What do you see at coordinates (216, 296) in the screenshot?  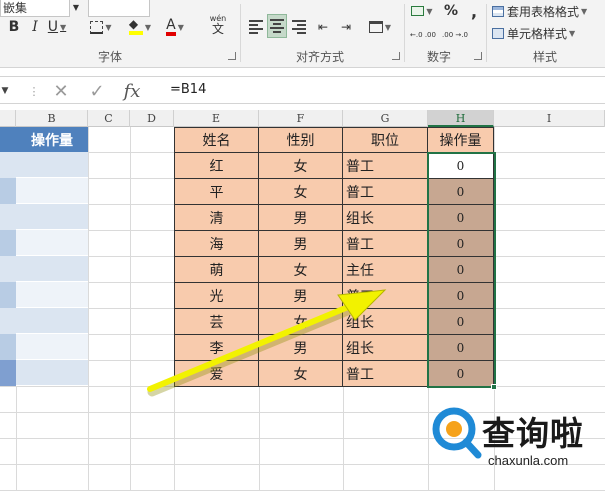 I see `cell-name: 光` at bounding box center [216, 296].